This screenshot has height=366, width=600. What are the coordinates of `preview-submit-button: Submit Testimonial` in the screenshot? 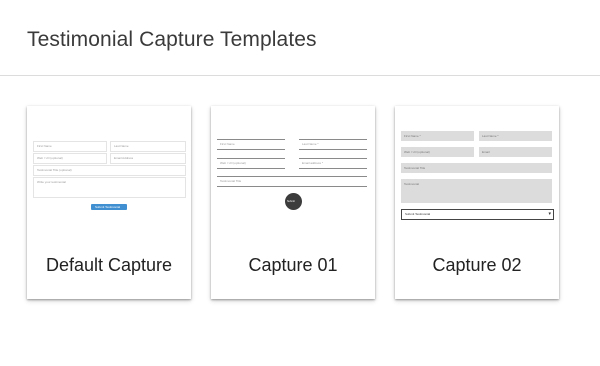 It's located at (109, 207).